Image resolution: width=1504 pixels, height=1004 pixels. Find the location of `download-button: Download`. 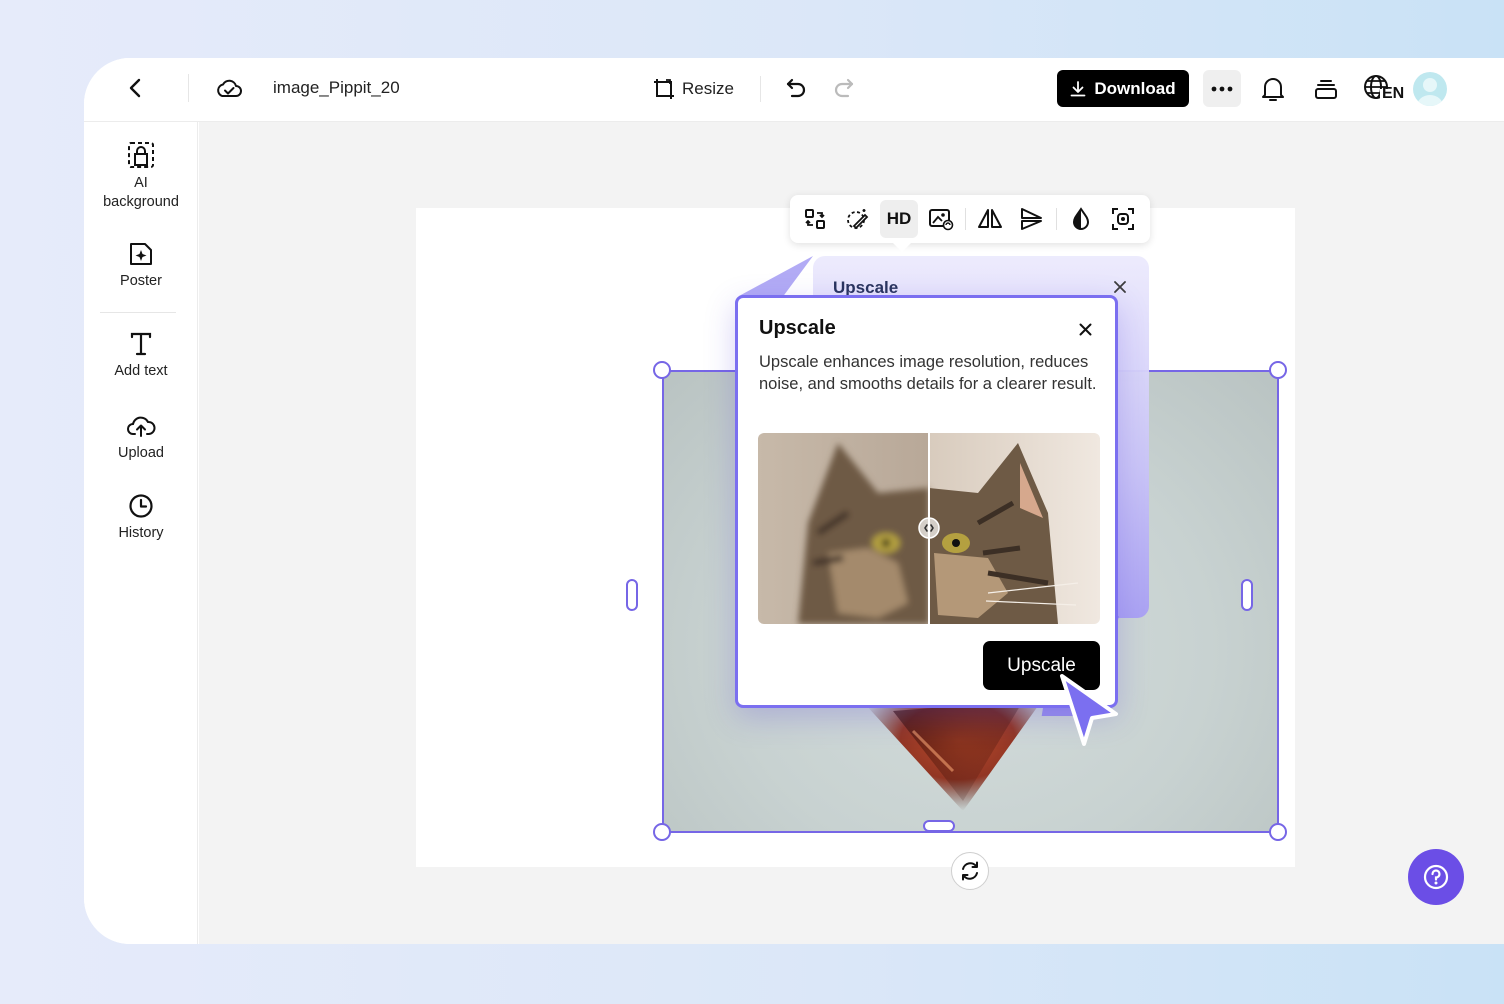

download-button: Download is located at coordinates (1123, 88).